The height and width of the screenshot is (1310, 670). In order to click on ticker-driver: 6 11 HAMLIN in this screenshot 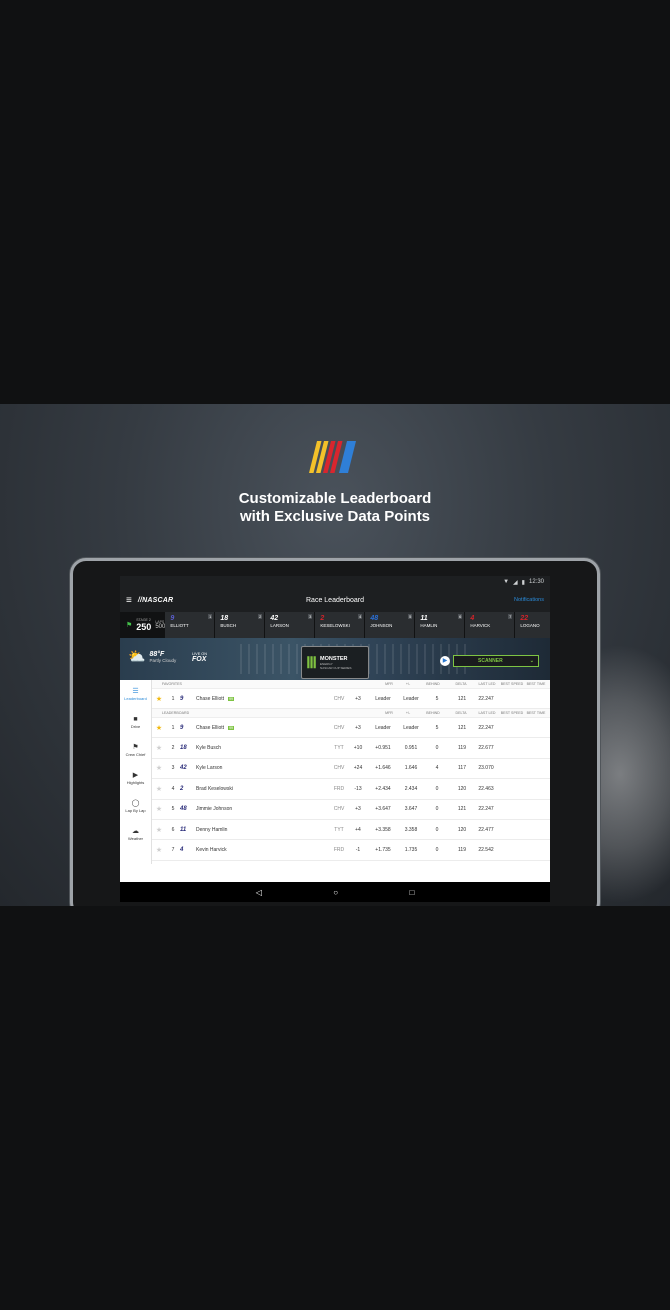, I will do `click(440, 625)`.